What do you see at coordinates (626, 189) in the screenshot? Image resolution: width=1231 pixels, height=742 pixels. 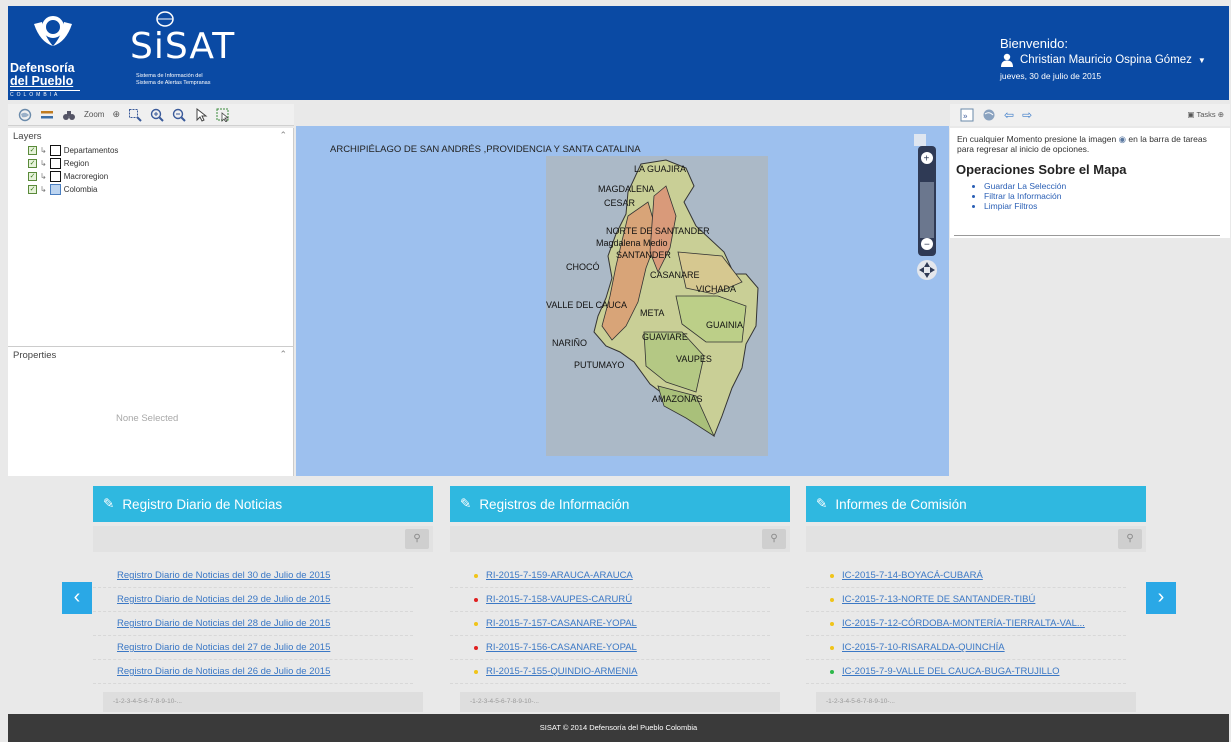 I see `map-label: MAGDALENA` at bounding box center [626, 189].